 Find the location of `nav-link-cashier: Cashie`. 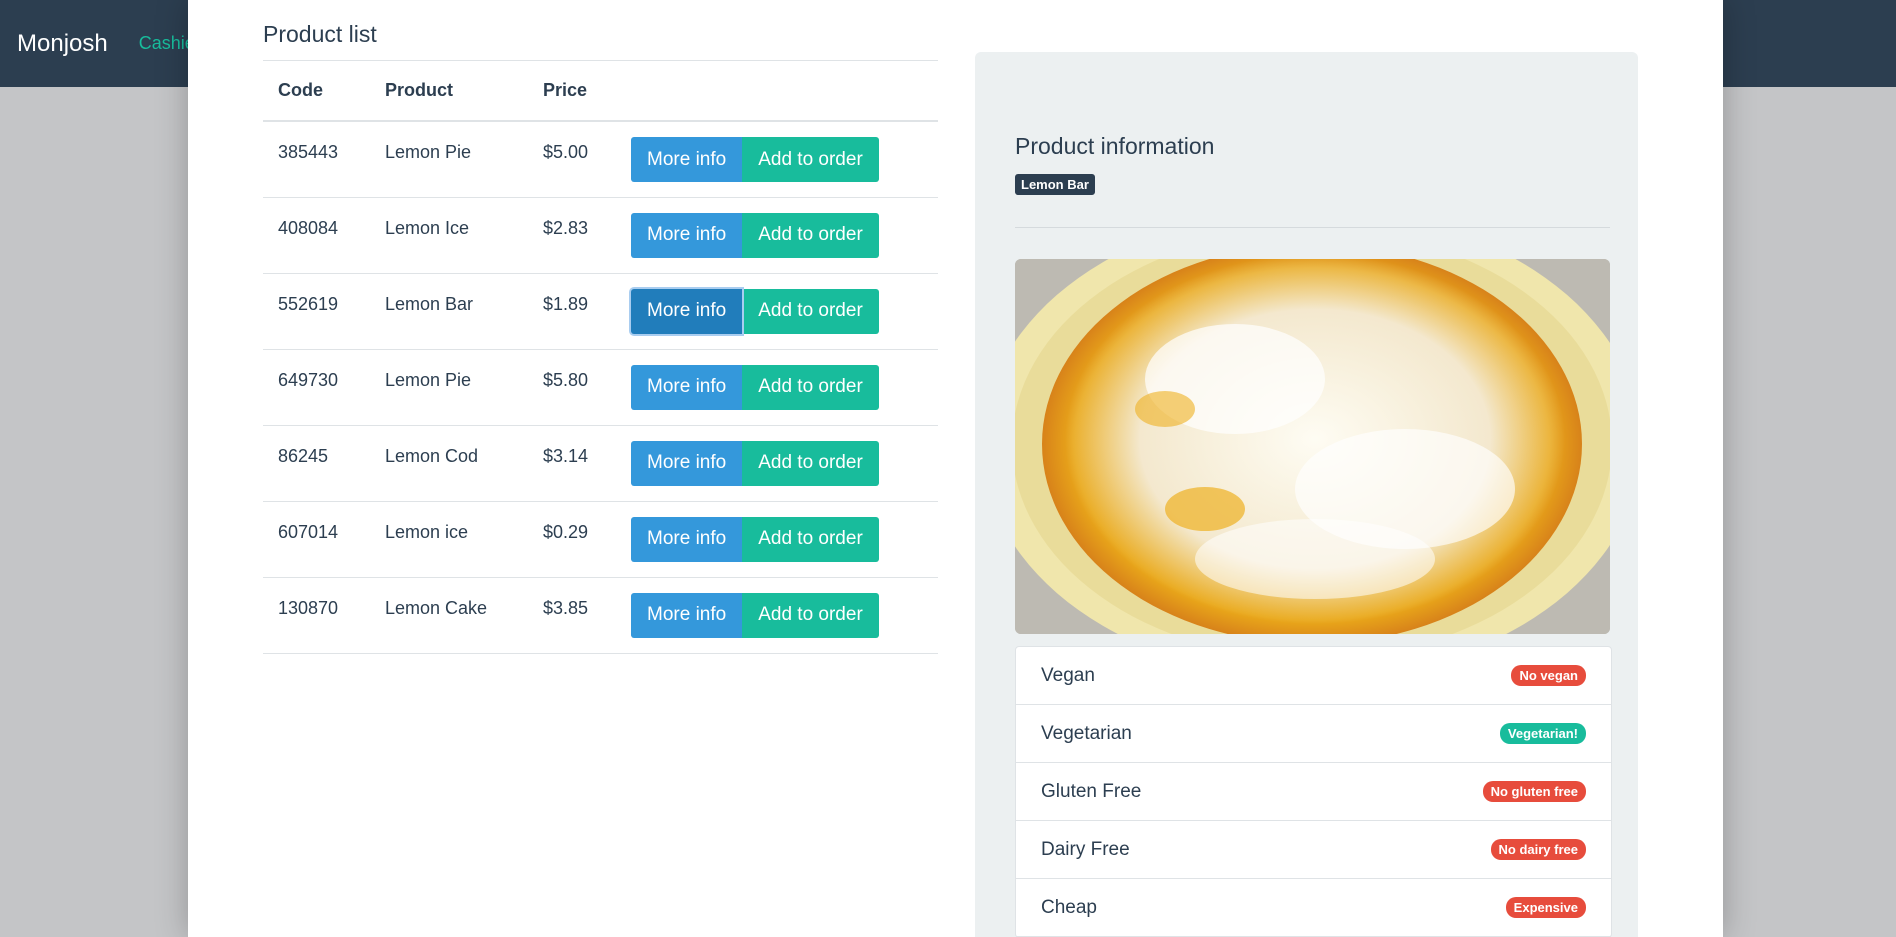

nav-link-cashier: Cashie is located at coordinates (167, 43).